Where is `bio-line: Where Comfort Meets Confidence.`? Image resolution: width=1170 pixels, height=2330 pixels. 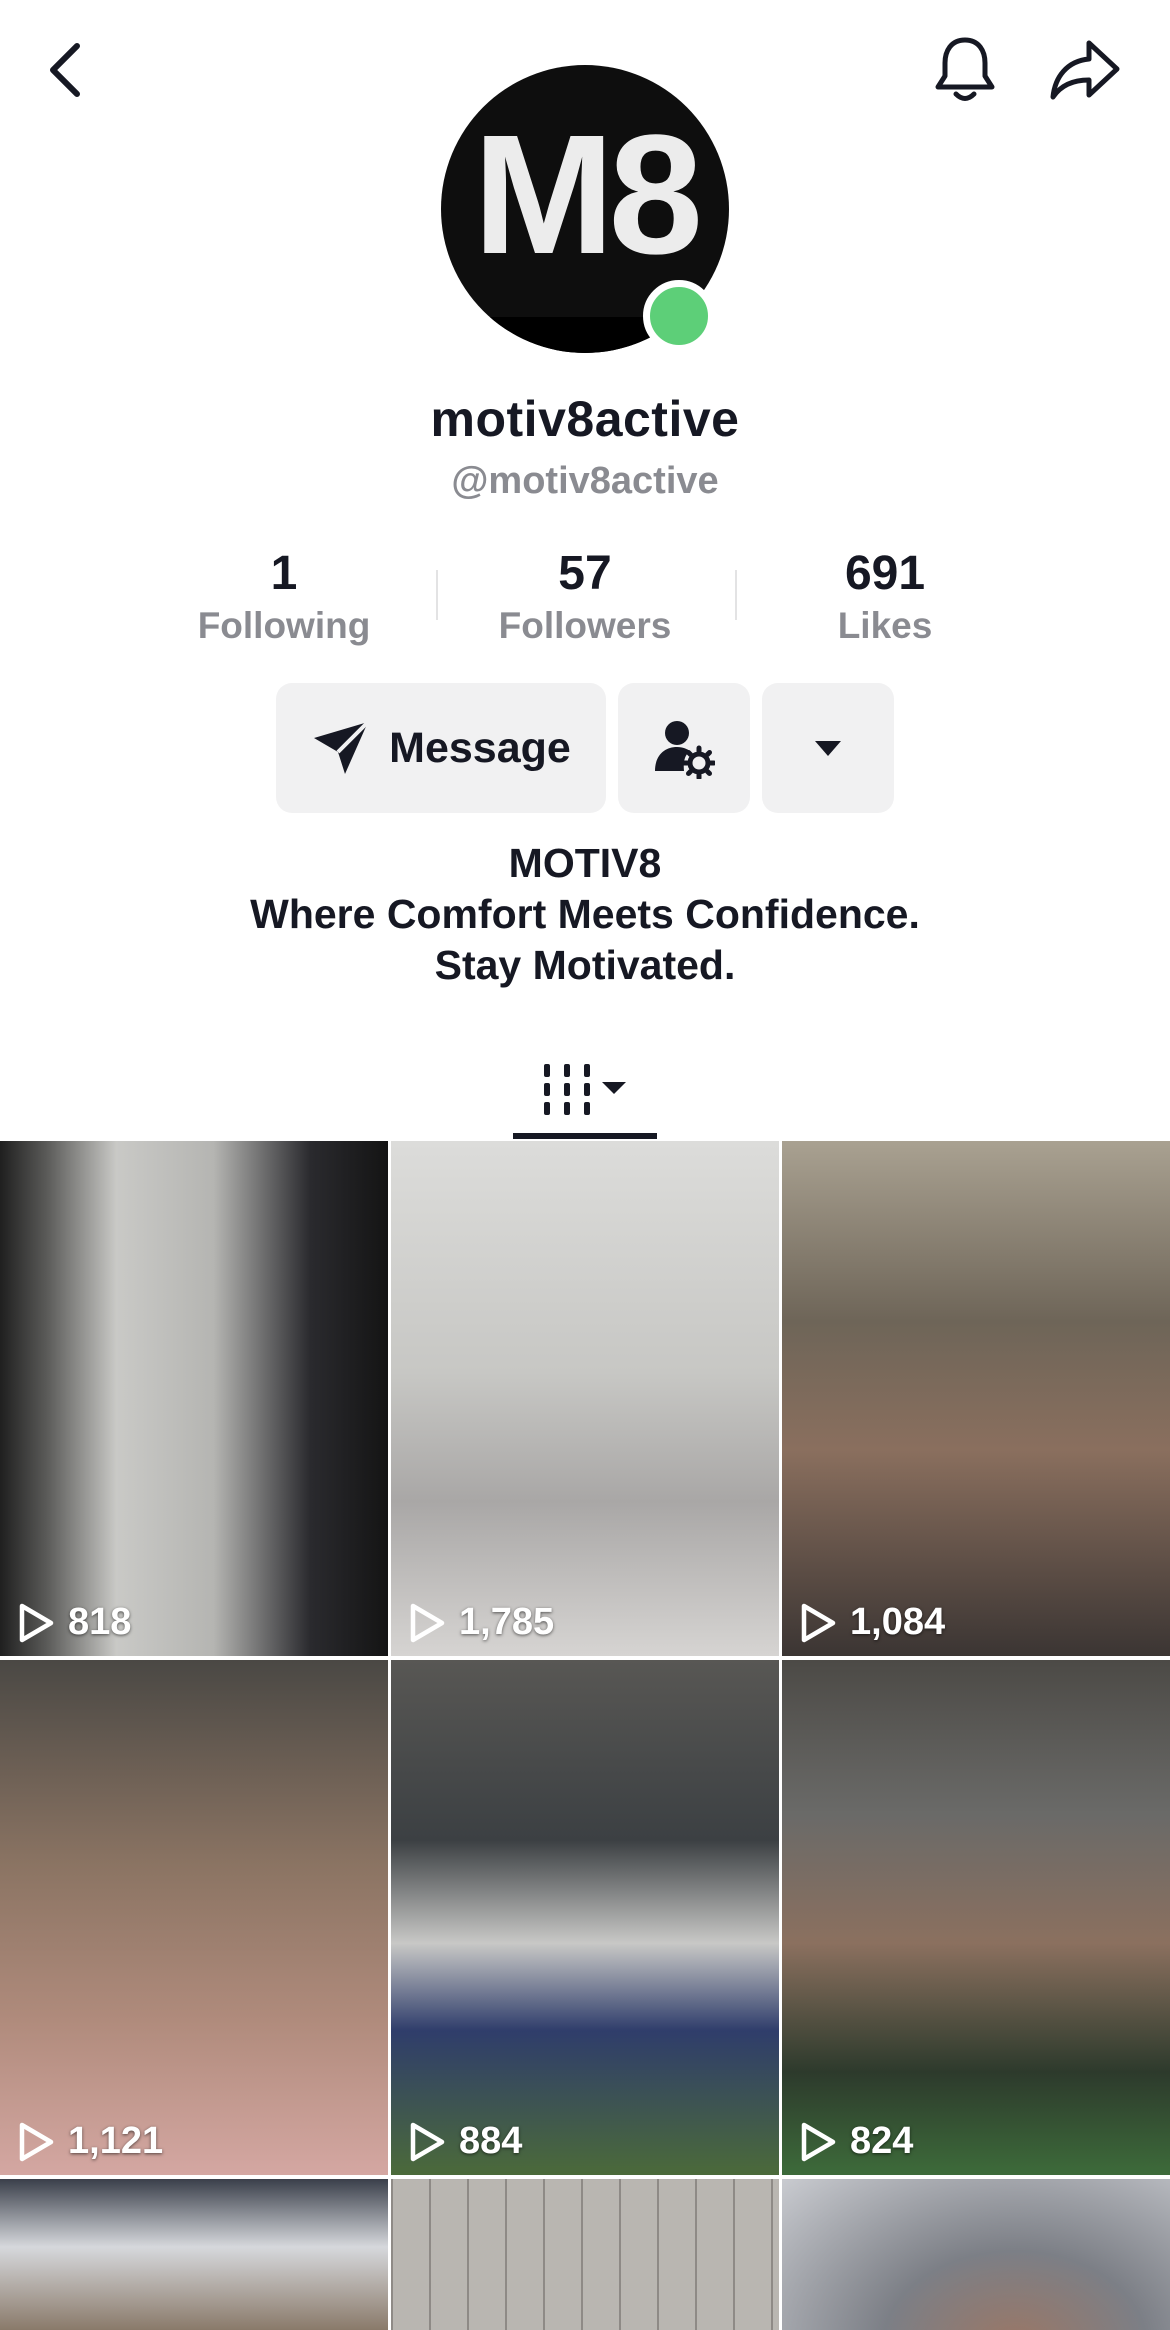 bio-line: Where Comfort Meets Confidence. is located at coordinates (585, 914).